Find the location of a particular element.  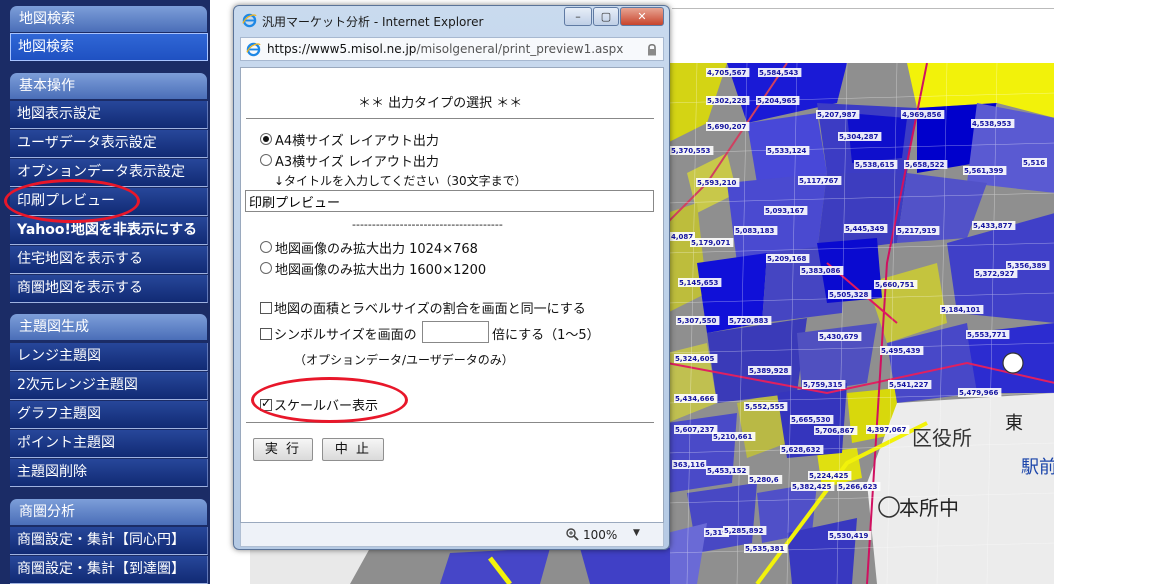

nav-item-trade-area-circle: 商圏設定・集計【同心円】 is located at coordinates (109, 541).